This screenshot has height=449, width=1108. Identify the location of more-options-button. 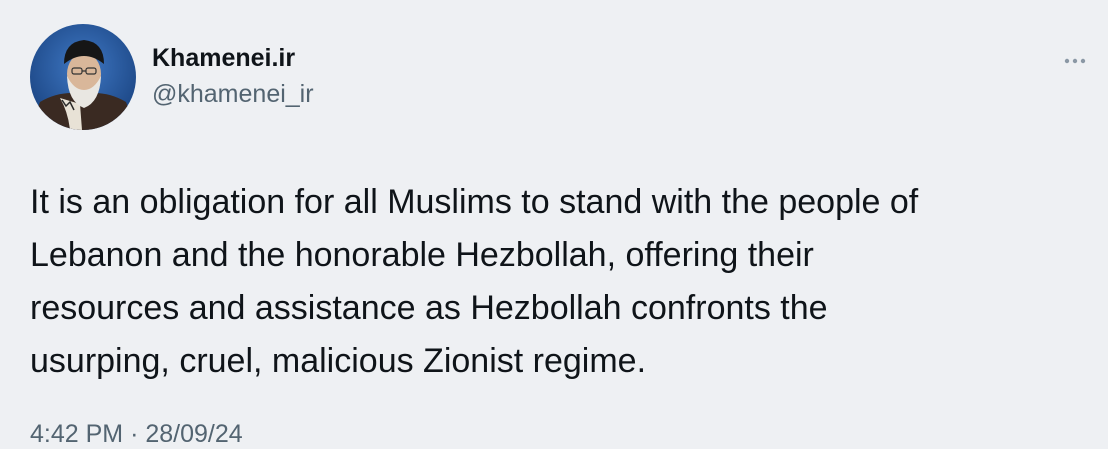
(1075, 61).